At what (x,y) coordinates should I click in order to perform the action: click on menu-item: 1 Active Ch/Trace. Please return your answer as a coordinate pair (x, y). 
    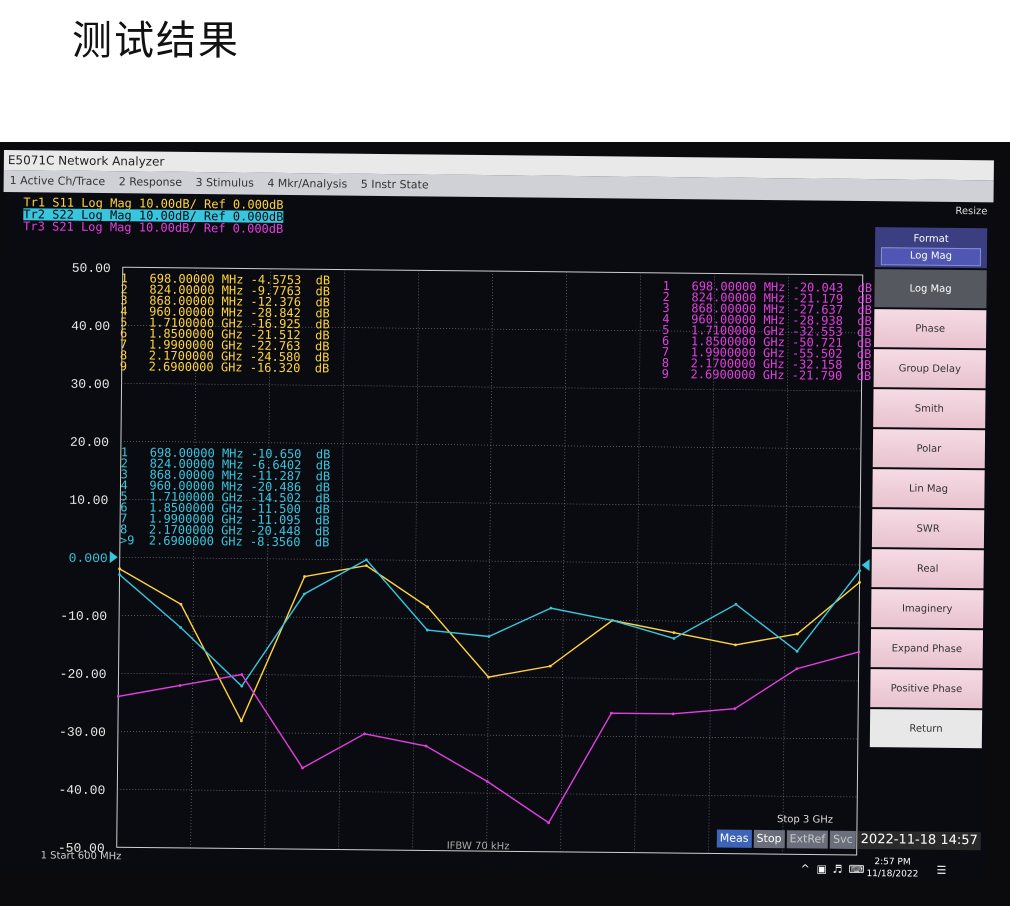
    Looking at the image, I should click on (58, 181).